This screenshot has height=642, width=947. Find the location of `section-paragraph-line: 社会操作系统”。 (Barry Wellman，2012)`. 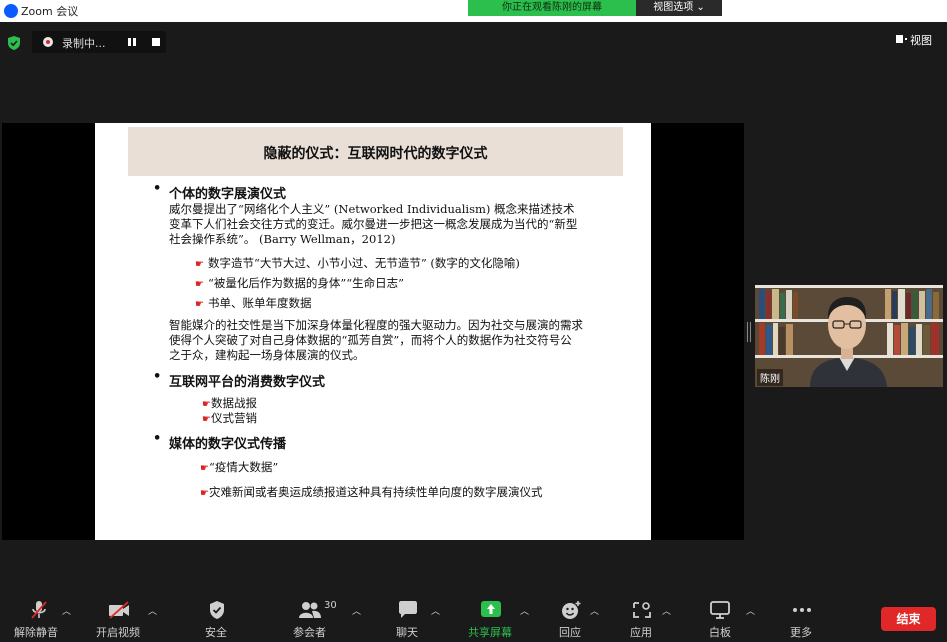

section-paragraph-line: 社会操作系统”。 (Barry Wellman，2012) is located at coordinates (282, 239).